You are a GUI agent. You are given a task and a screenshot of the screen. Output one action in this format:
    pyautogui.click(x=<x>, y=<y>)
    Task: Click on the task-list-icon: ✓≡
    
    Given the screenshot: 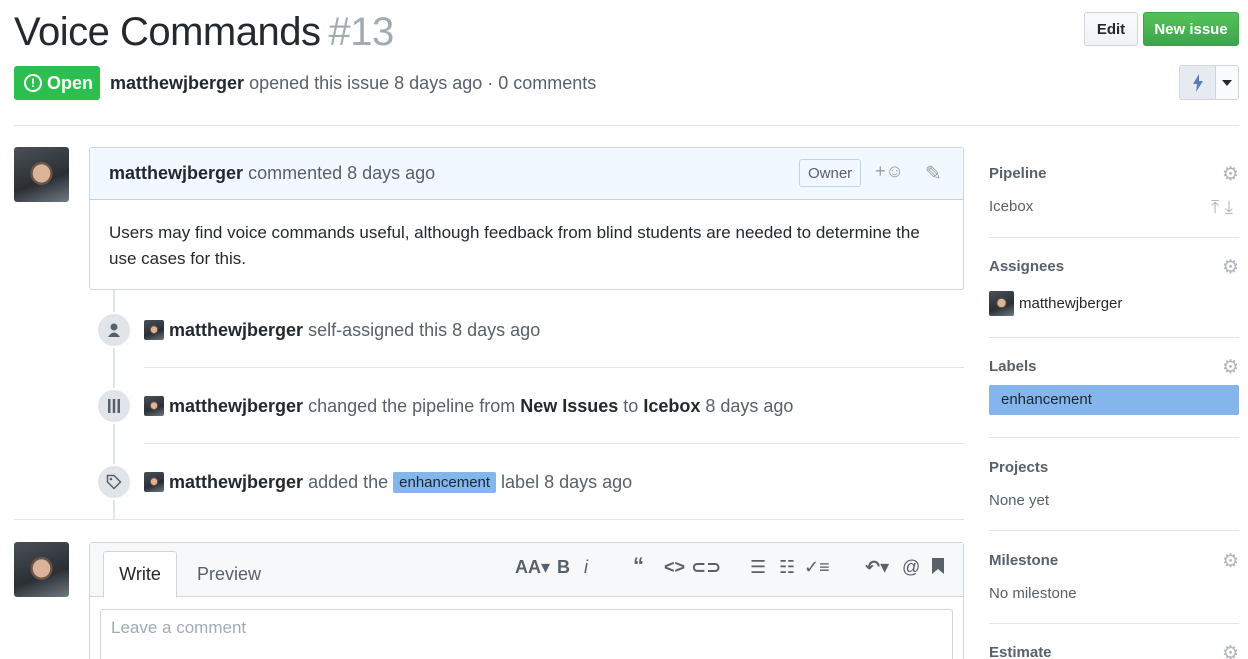 What is the action you would take?
    pyautogui.click(x=817, y=567)
    